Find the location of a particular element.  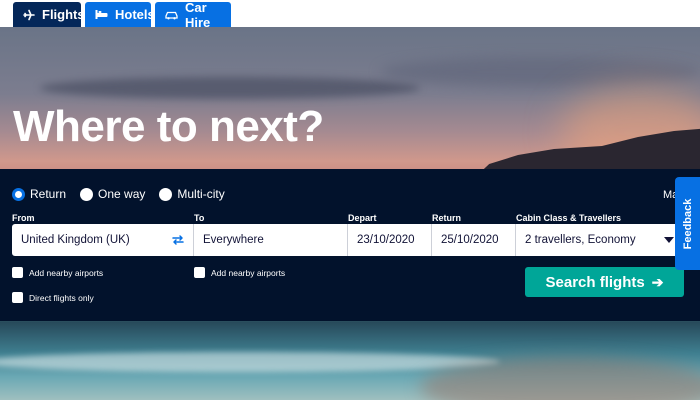

trip-type-multi-city: Multi-city is located at coordinates (192, 194).